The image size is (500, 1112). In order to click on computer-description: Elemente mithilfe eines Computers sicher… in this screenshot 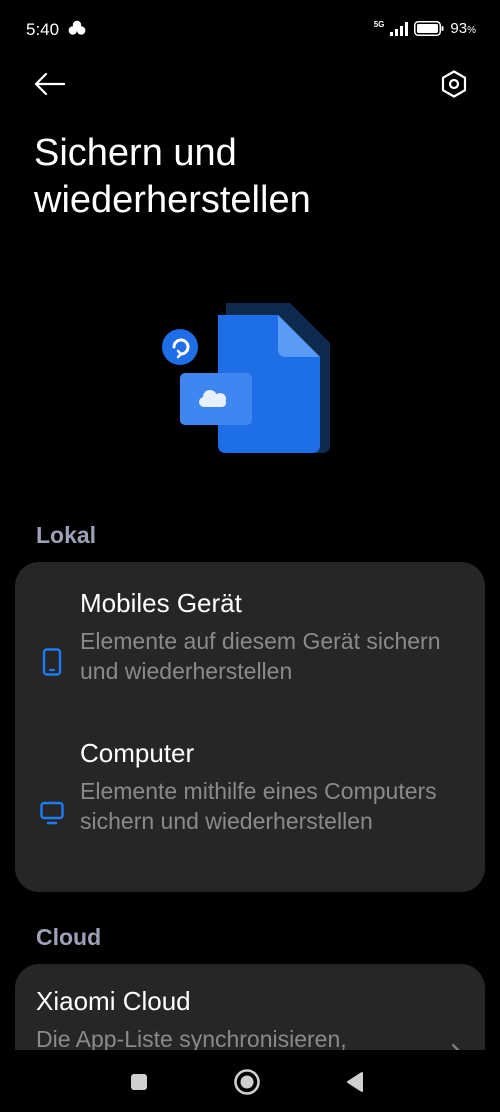, I will do `click(258, 806)`.